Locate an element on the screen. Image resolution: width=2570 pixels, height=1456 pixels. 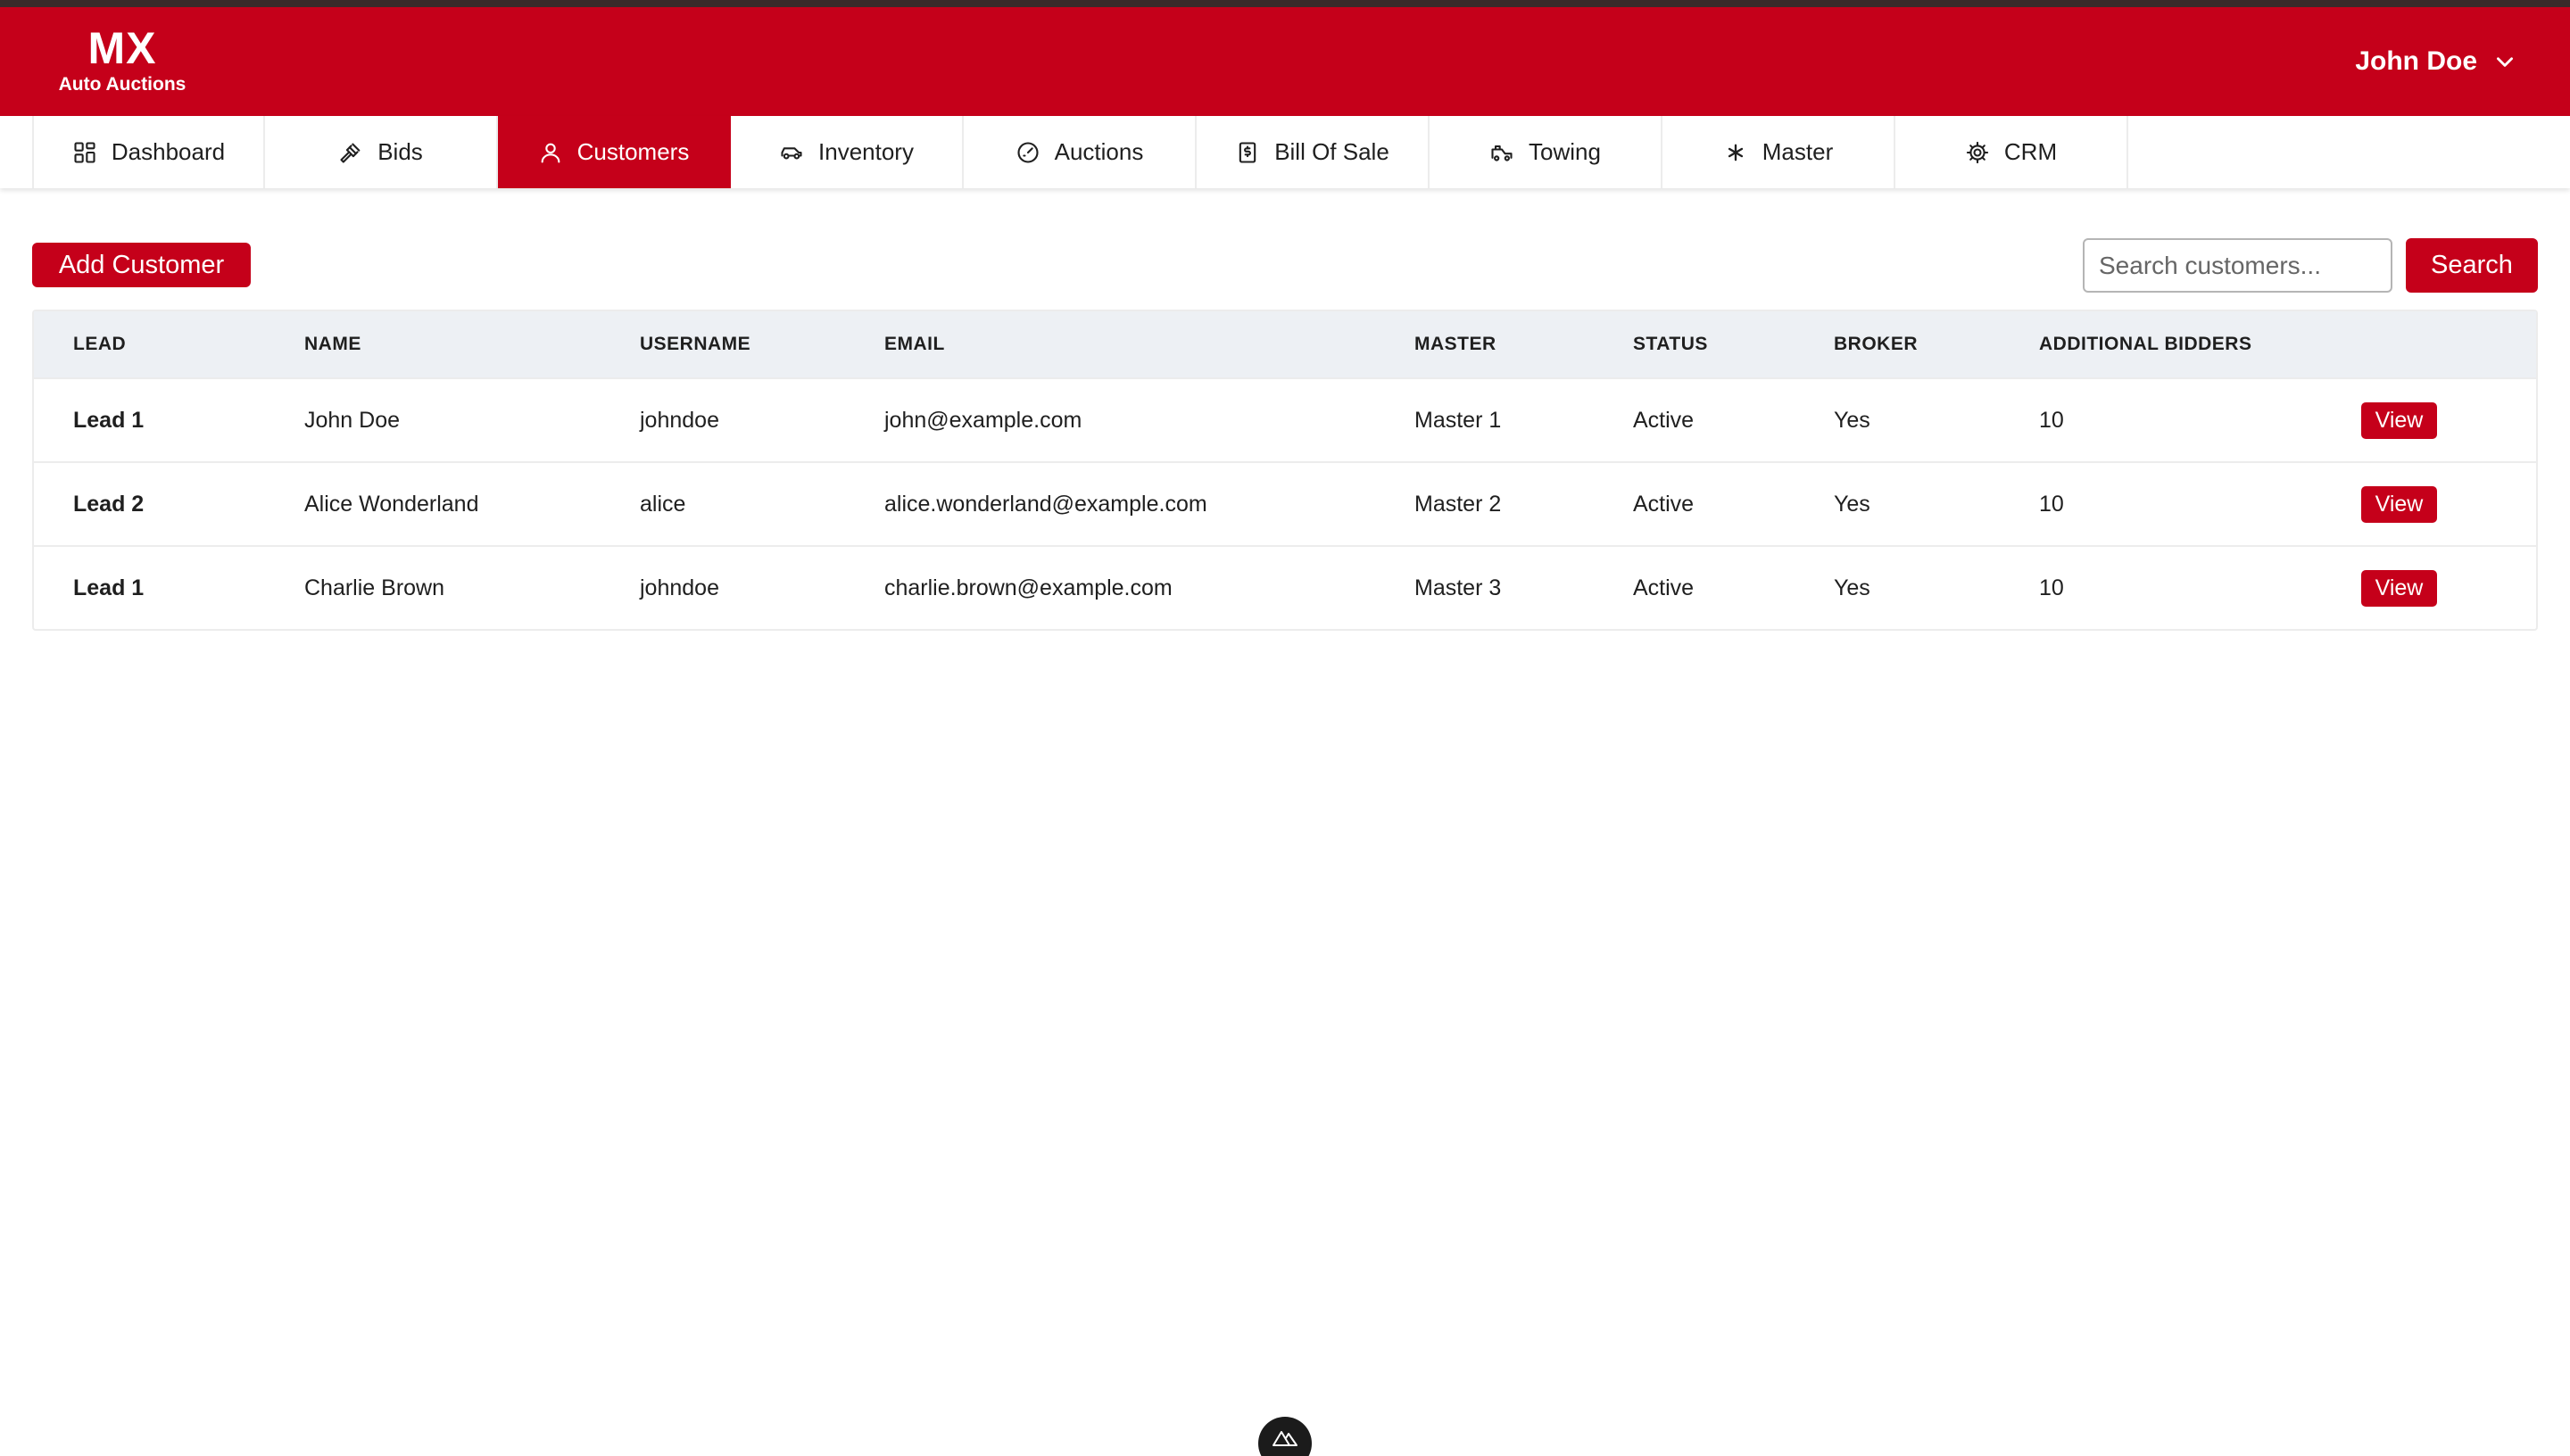
tab-inventory: Inventory is located at coordinates (847, 152).